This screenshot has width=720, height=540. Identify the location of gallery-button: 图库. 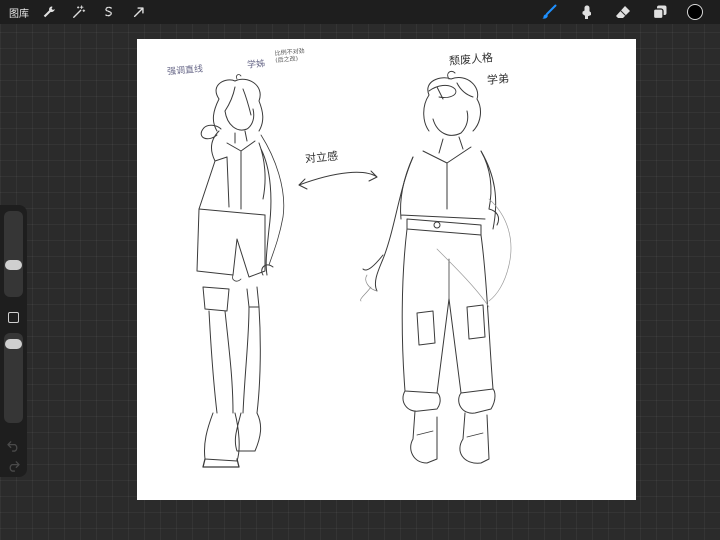
(19, 12).